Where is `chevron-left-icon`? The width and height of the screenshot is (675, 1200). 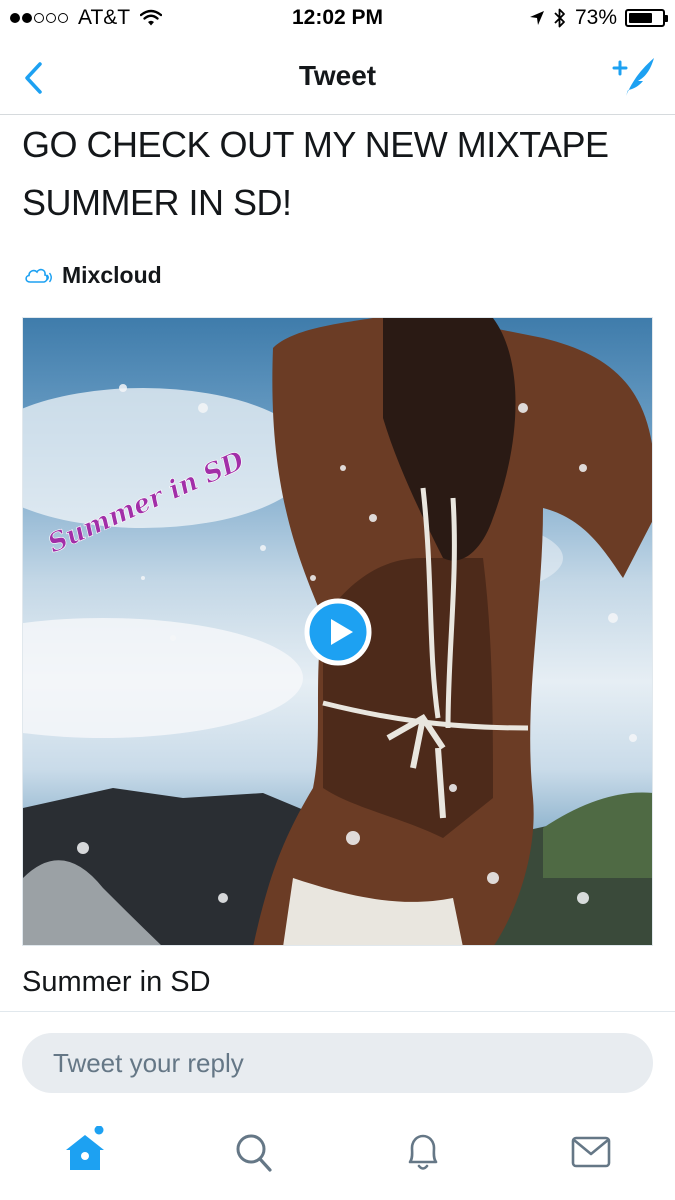 chevron-left-icon is located at coordinates (33, 78).